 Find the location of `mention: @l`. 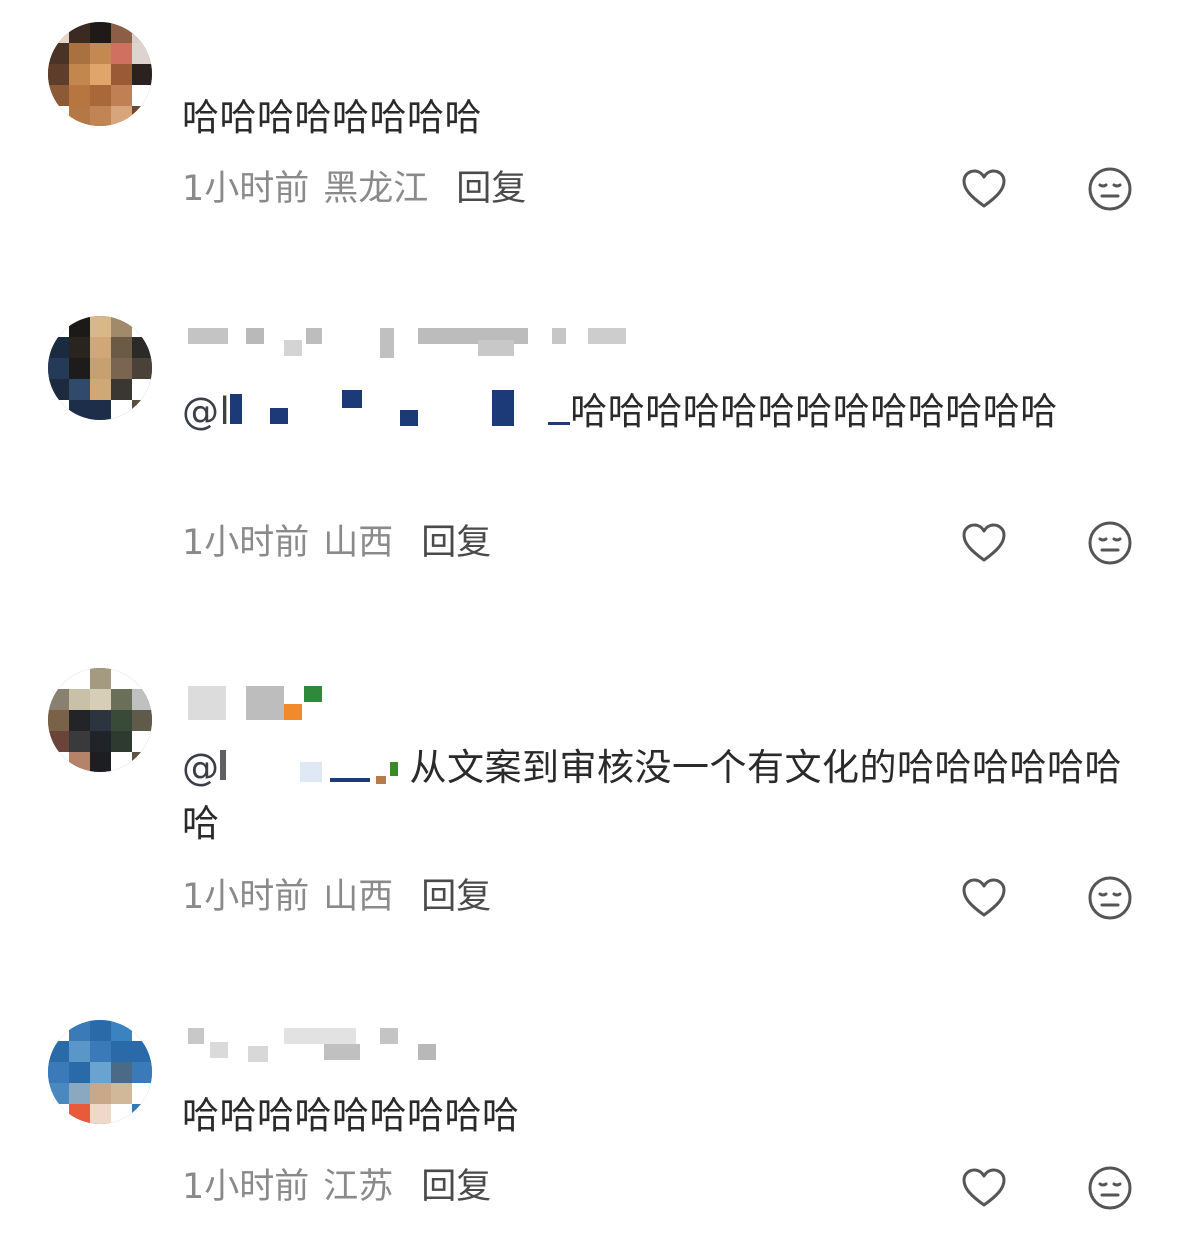

mention: @l is located at coordinates (376, 411).